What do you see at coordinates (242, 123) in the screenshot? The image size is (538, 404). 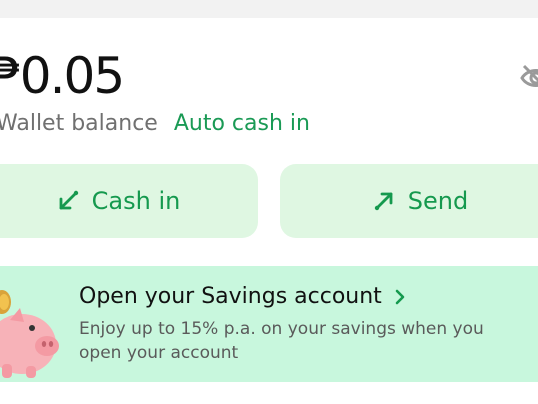 I see `auto-cash-in-link: Auto cash in` at bounding box center [242, 123].